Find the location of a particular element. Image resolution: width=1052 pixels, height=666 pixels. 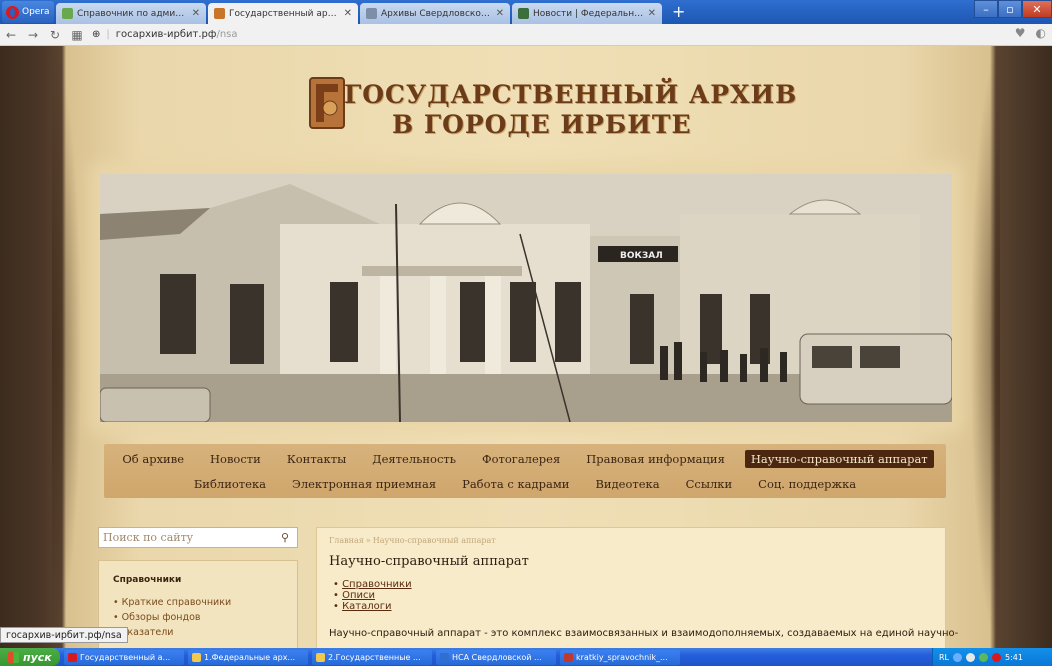

tab-title: Государственный архив в г is located at coordinates (284, 13).